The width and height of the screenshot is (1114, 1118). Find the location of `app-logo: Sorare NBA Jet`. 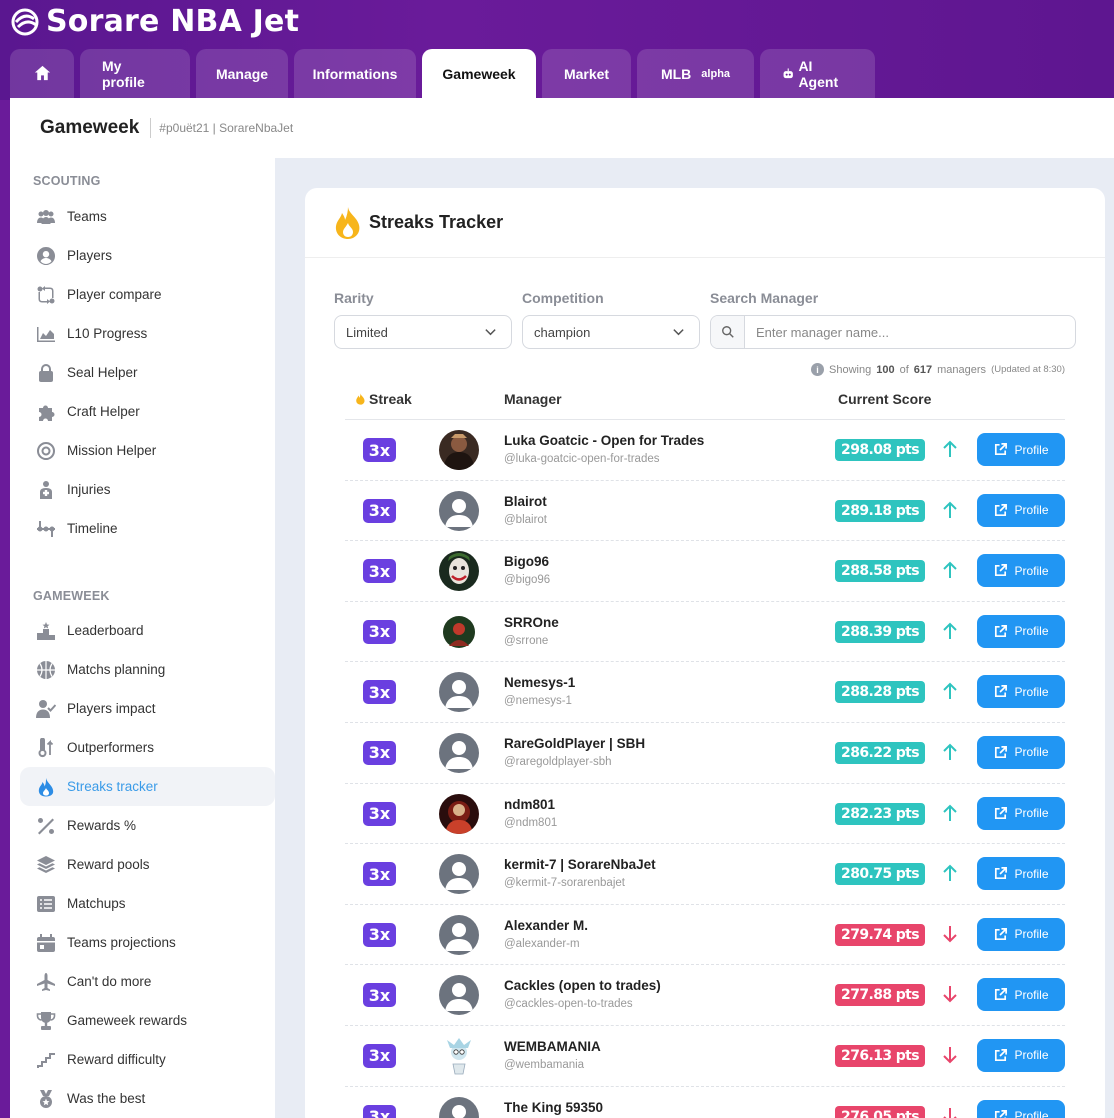

app-logo: Sorare NBA Jet is located at coordinates (154, 21).